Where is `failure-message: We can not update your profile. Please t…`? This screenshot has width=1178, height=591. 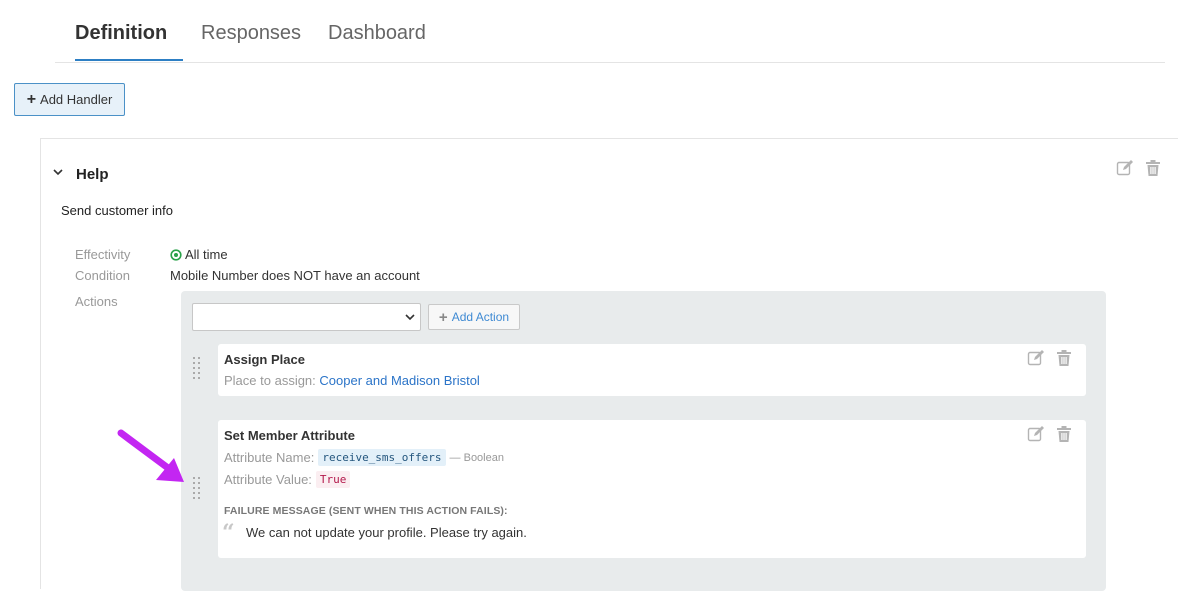
failure-message: We can not update your profile. Please t… is located at coordinates (386, 532).